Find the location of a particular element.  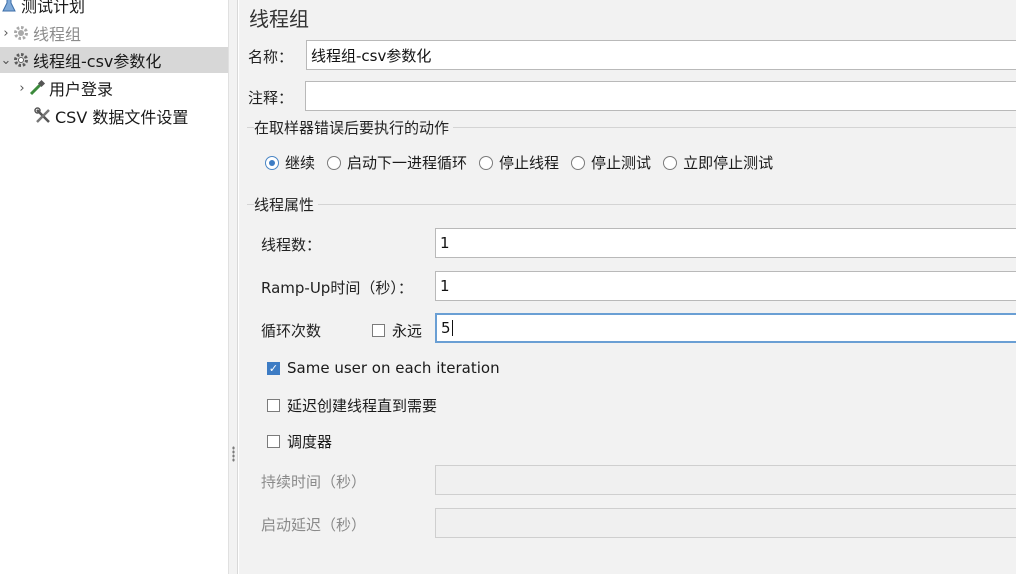

comment-label: 注释： is located at coordinates (271, 98).